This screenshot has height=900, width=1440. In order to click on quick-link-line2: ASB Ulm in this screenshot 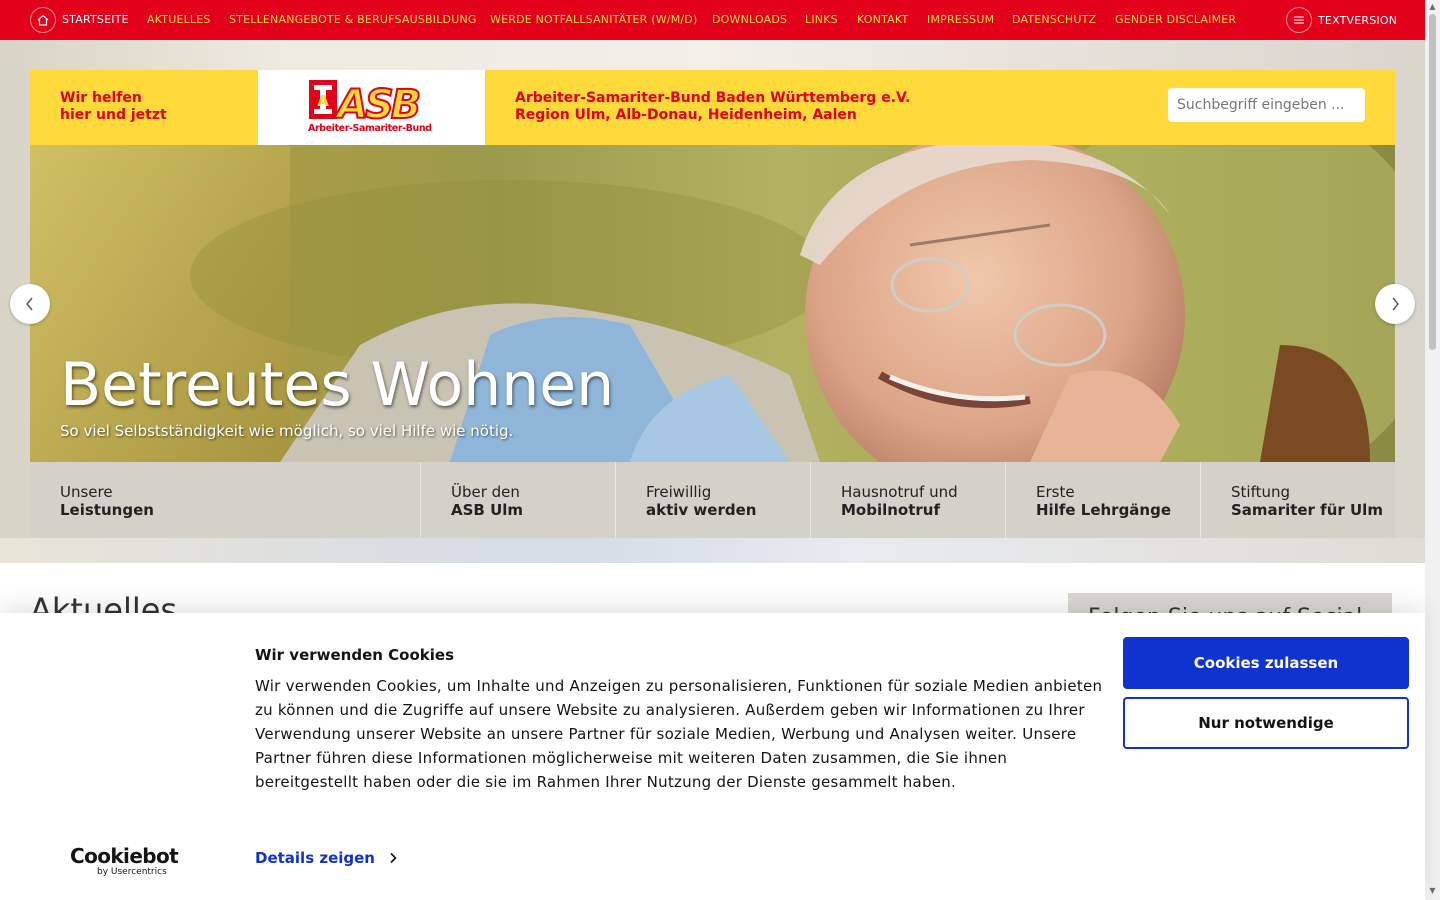, I will do `click(487, 510)`.